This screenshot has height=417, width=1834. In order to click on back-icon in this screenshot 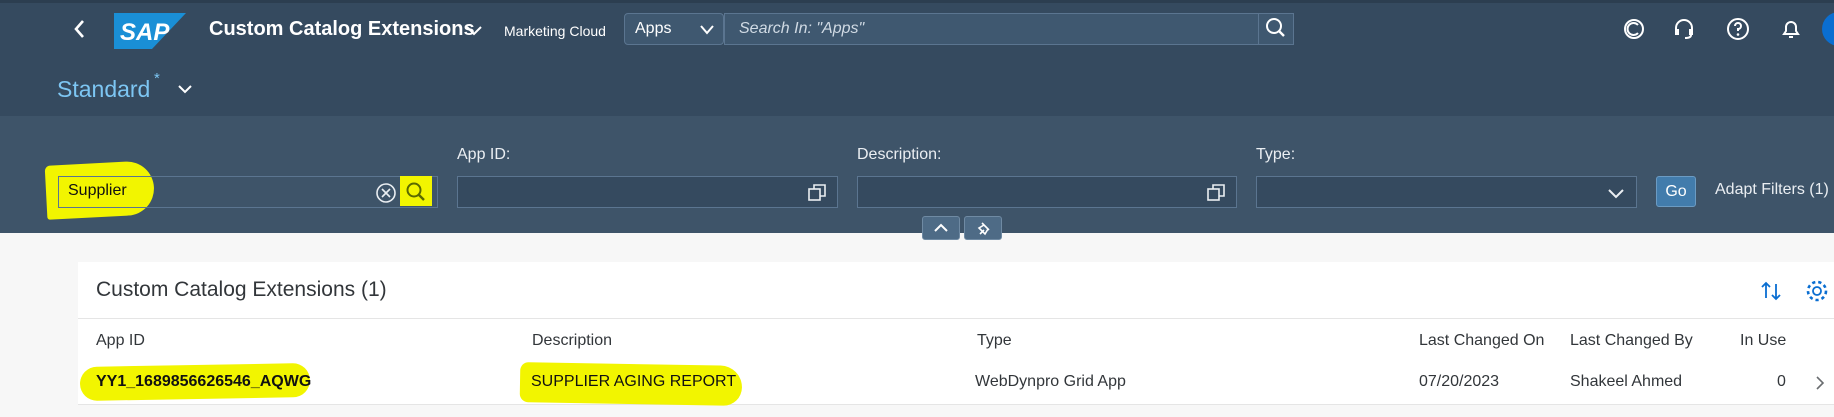, I will do `click(79, 29)`.